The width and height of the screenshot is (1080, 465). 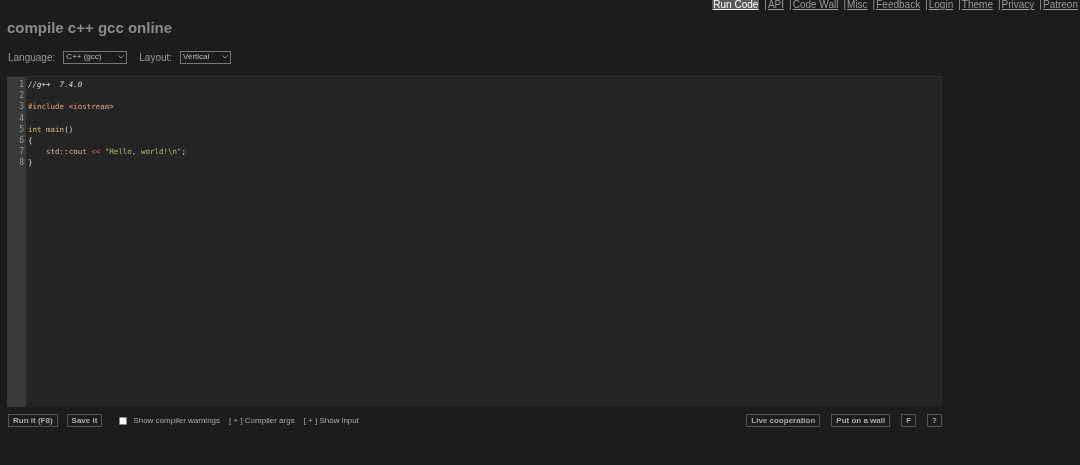 What do you see at coordinates (84, 420) in the screenshot?
I see `button: Save it` at bounding box center [84, 420].